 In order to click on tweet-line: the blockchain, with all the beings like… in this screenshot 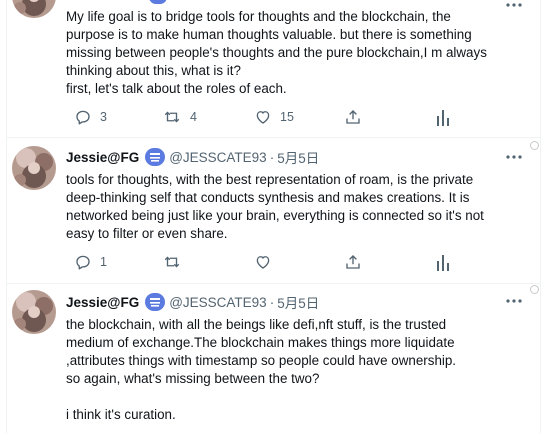, I will do `click(256, 324)`.